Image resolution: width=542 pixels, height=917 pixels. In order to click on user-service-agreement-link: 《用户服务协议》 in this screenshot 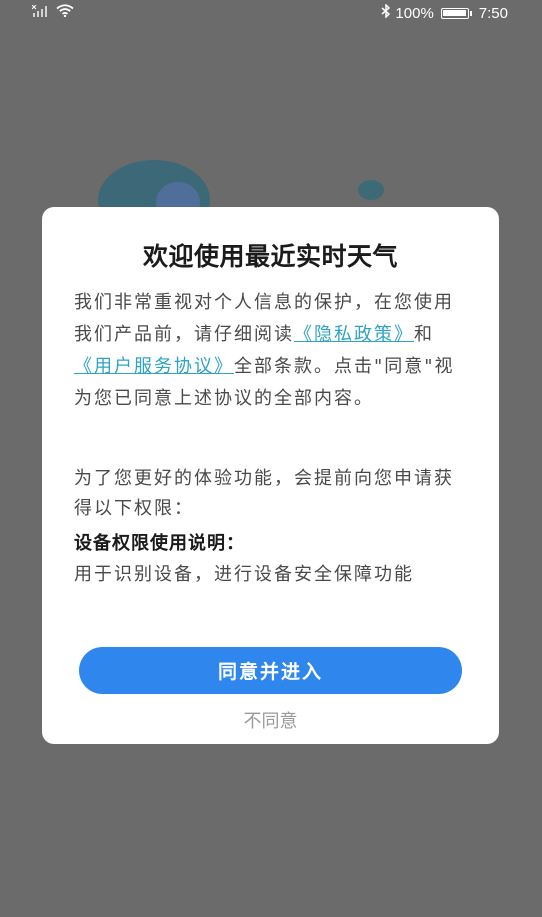, I will do `click(154, 366)`.